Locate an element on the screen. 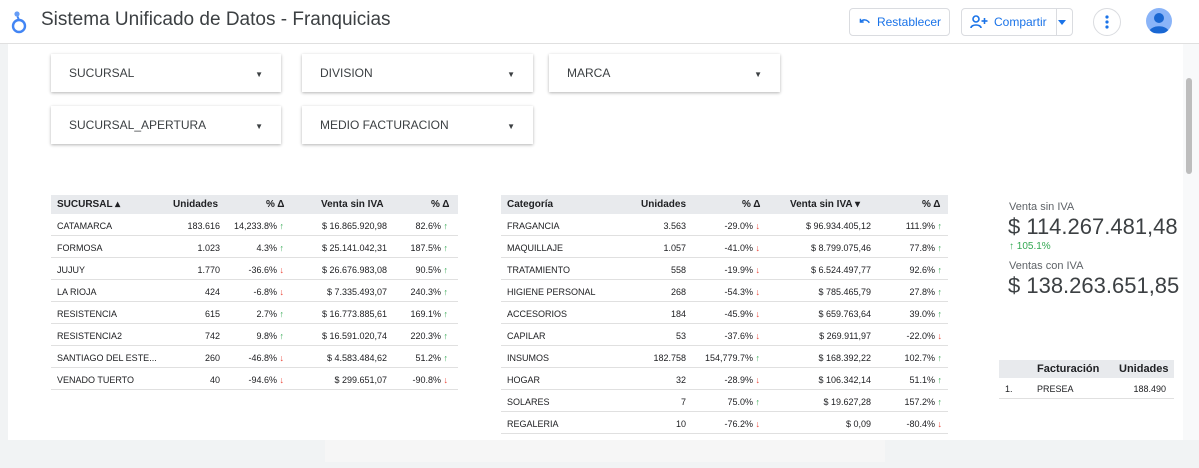 The height and width of the screenshot is (468, 1199). cell-pct-unidades: 4.3% ↑ is located at coordinates (270, 248).